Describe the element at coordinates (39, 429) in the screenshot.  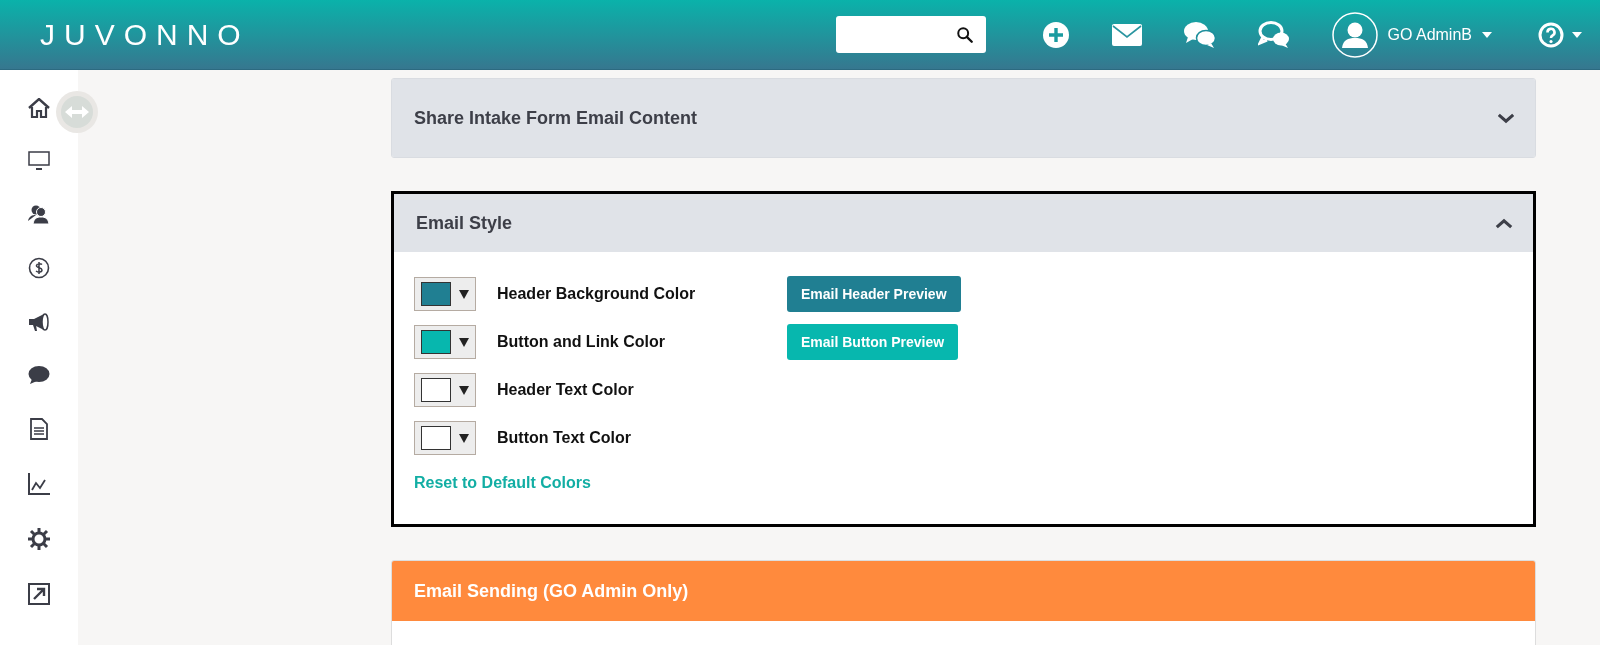
I see `document-icon` at that location.